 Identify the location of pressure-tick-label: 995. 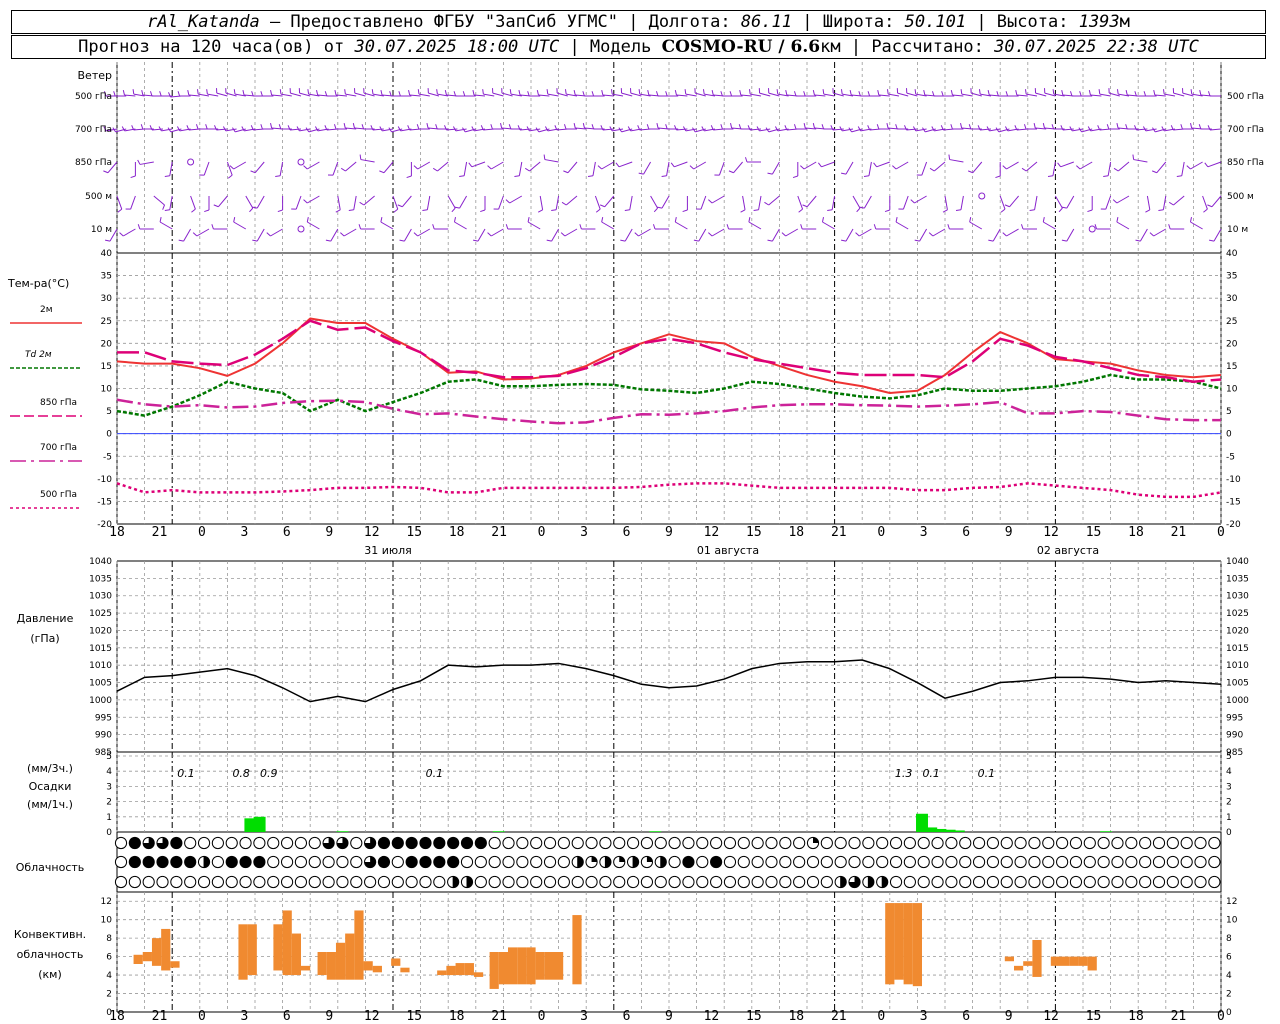
(103, 718).